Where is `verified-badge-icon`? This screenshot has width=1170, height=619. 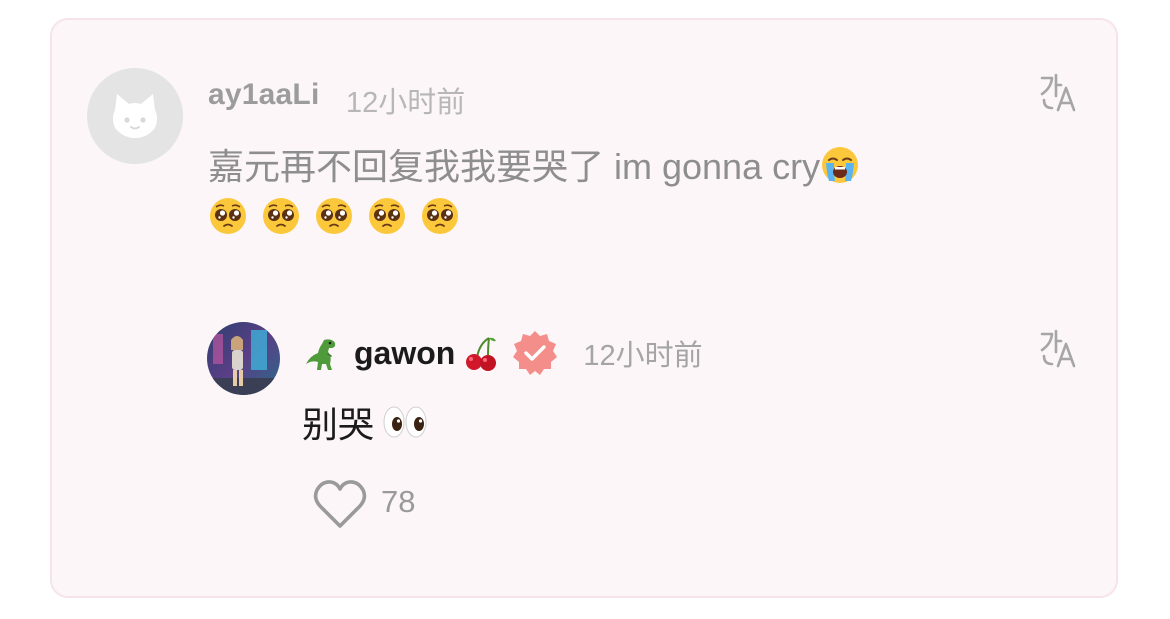
verified-badge-icon is located at coordinates (535, 353).